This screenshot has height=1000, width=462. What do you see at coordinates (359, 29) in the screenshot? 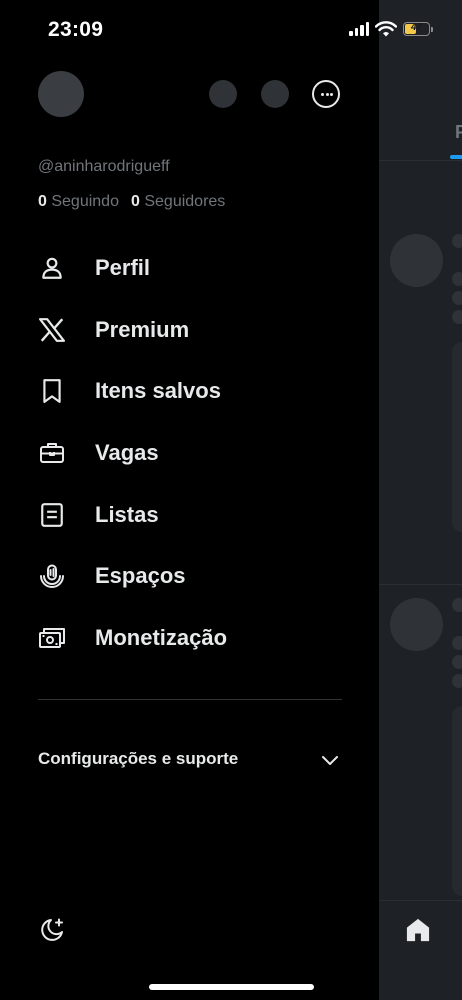
I see `cellular-signal-icon` at bounding box center [359, 29].